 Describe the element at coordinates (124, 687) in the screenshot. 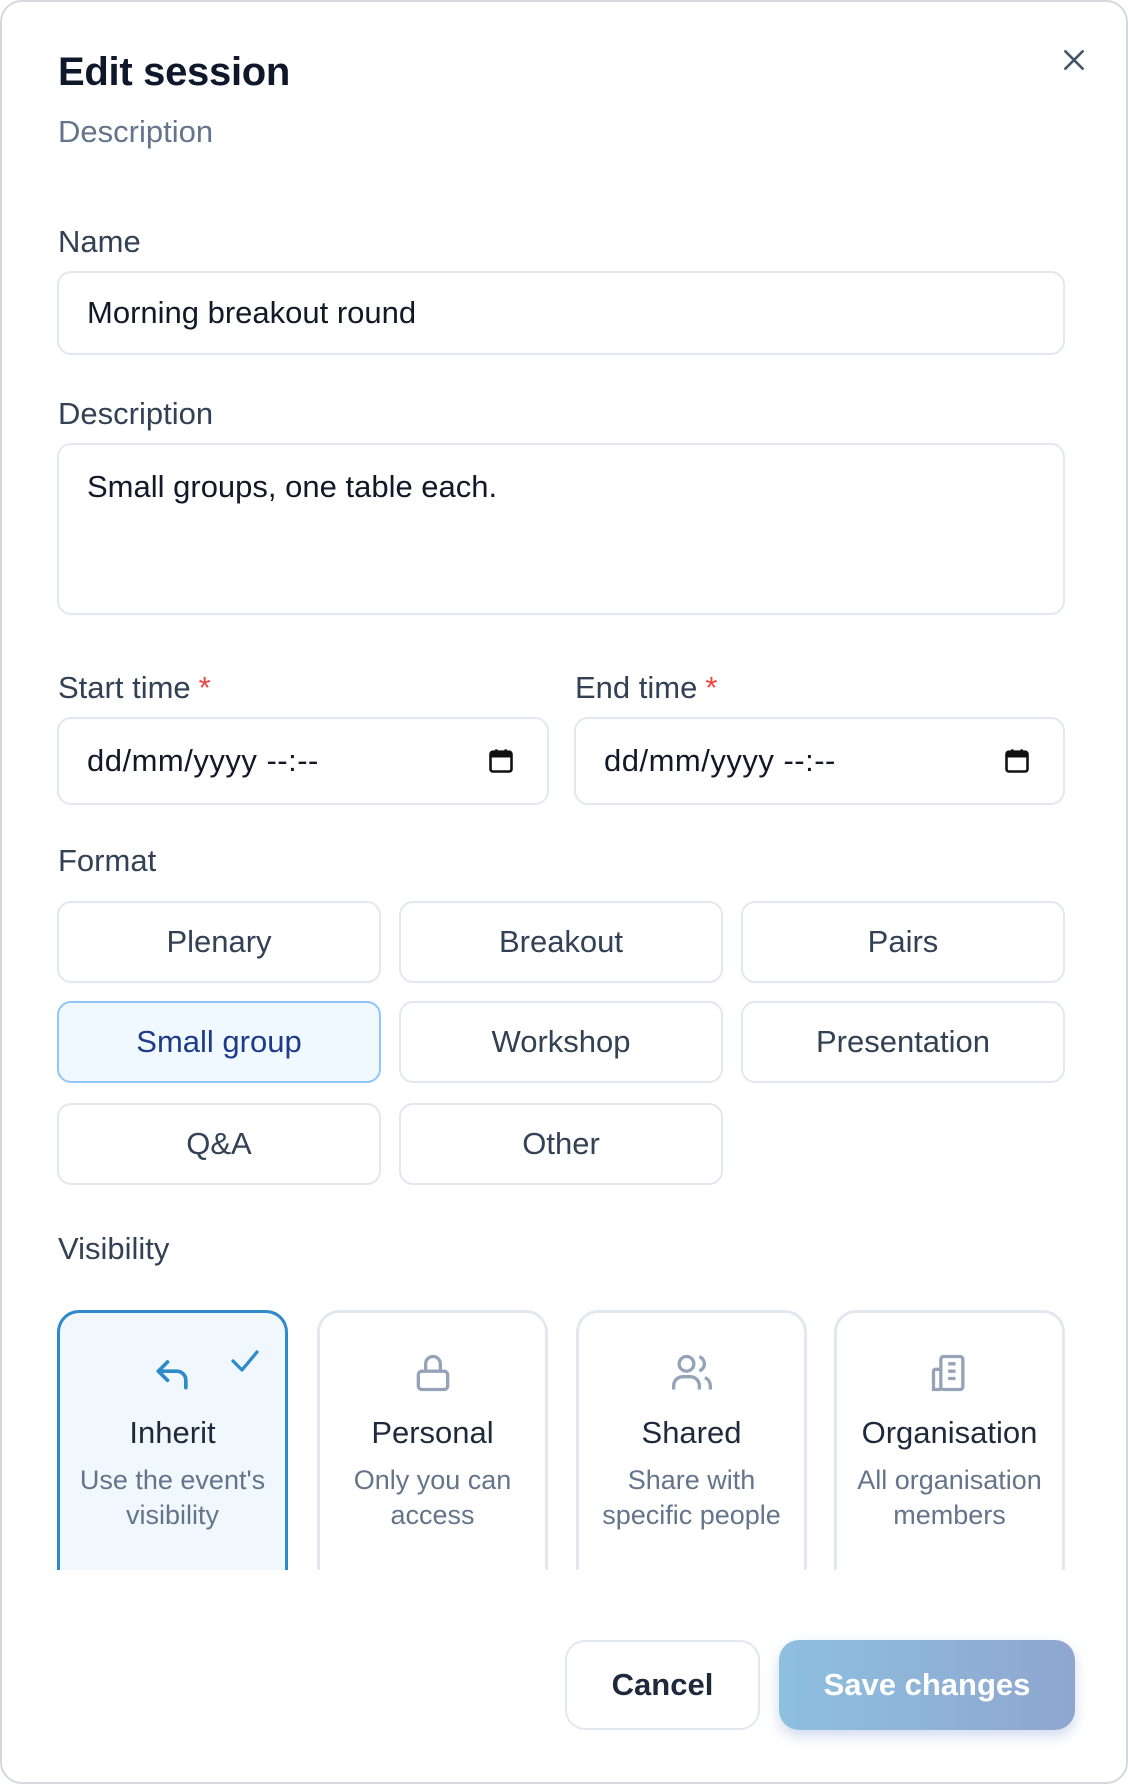

I see `start-time-label-text: Start time` at that location.